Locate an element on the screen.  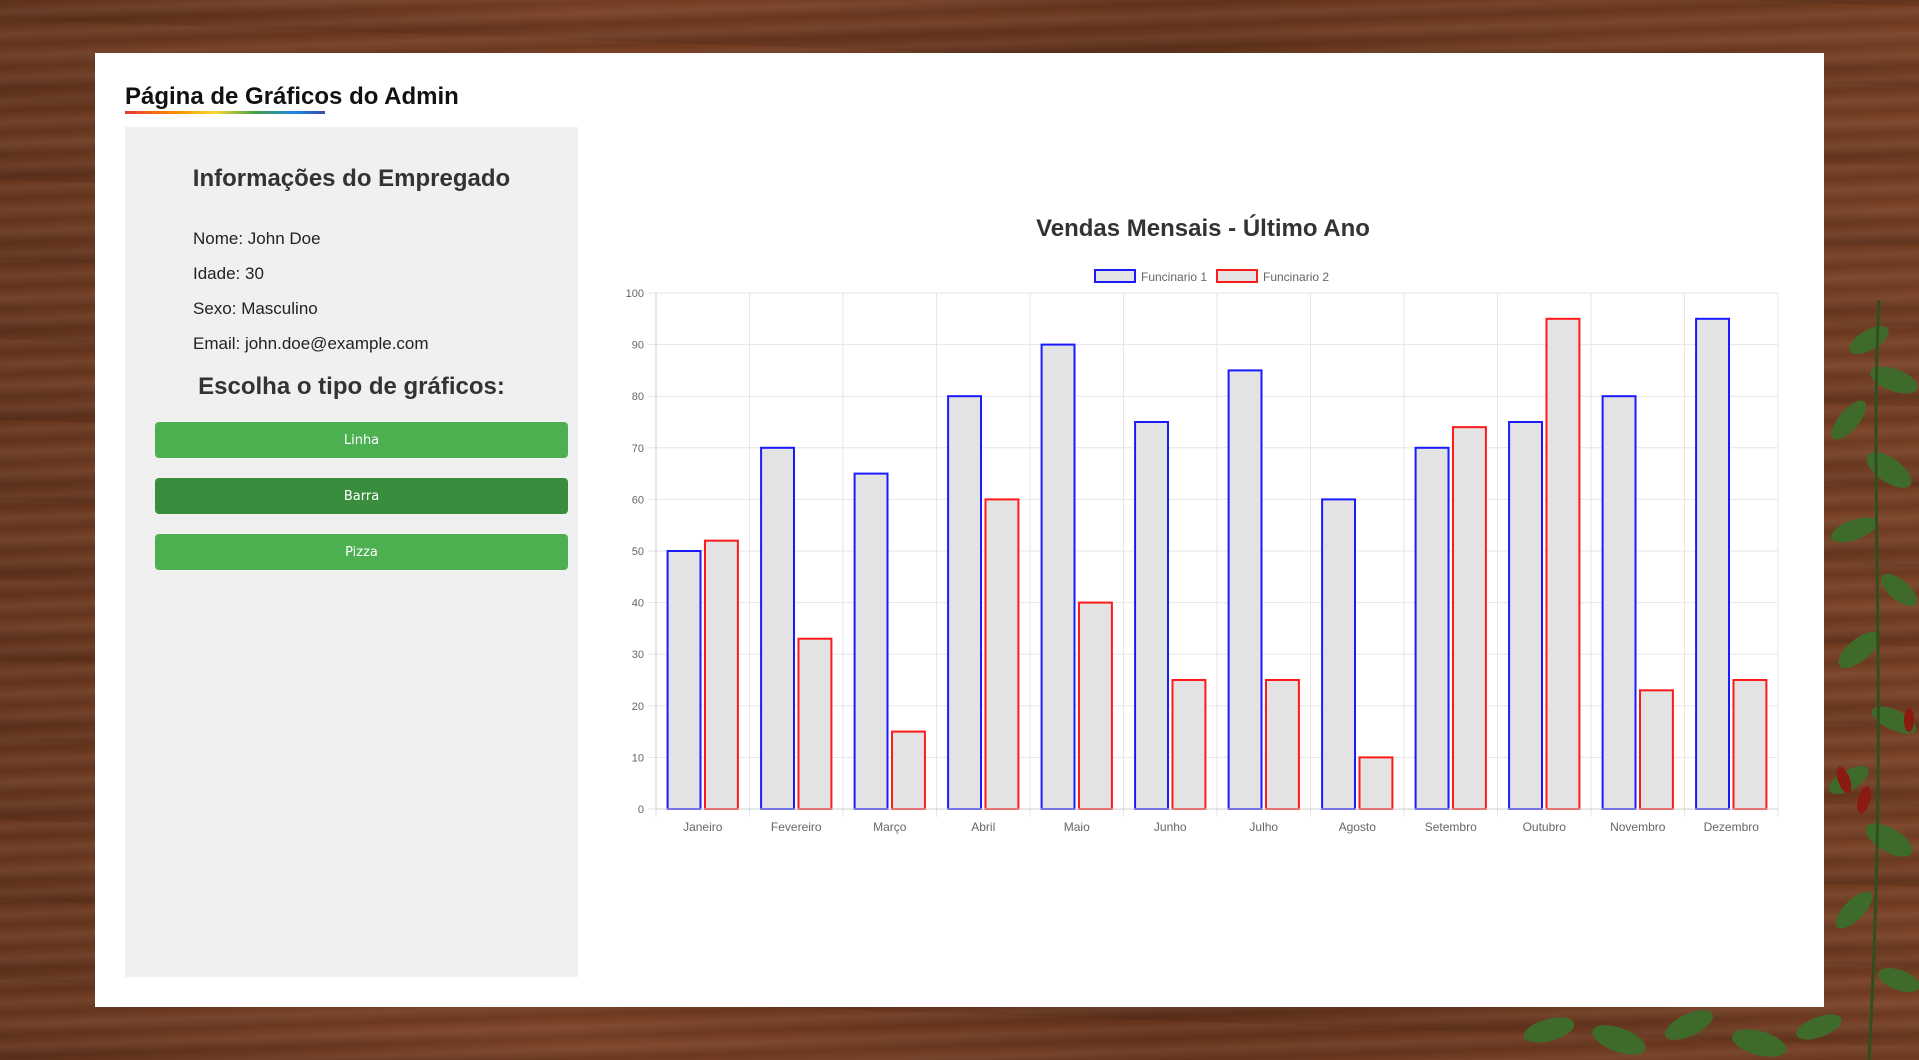
employee-name: Nome: John Doe is located at coordinates (257, 238).